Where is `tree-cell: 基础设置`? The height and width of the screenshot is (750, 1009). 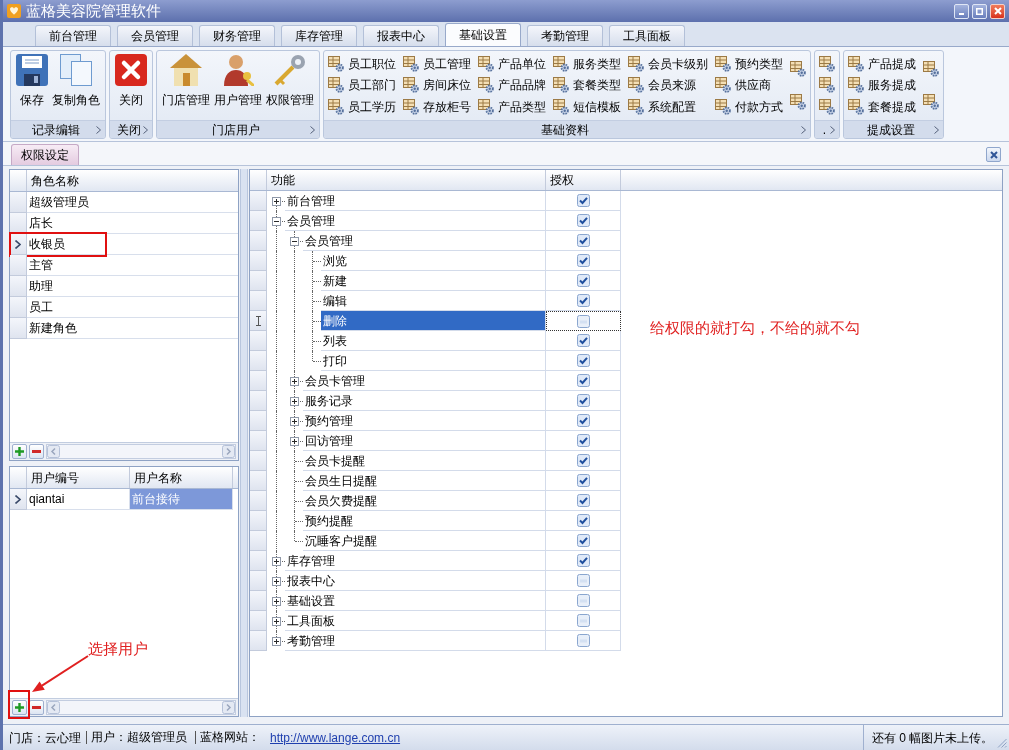 tree-cell: 基础设置 is located at coordinates (415, 601).